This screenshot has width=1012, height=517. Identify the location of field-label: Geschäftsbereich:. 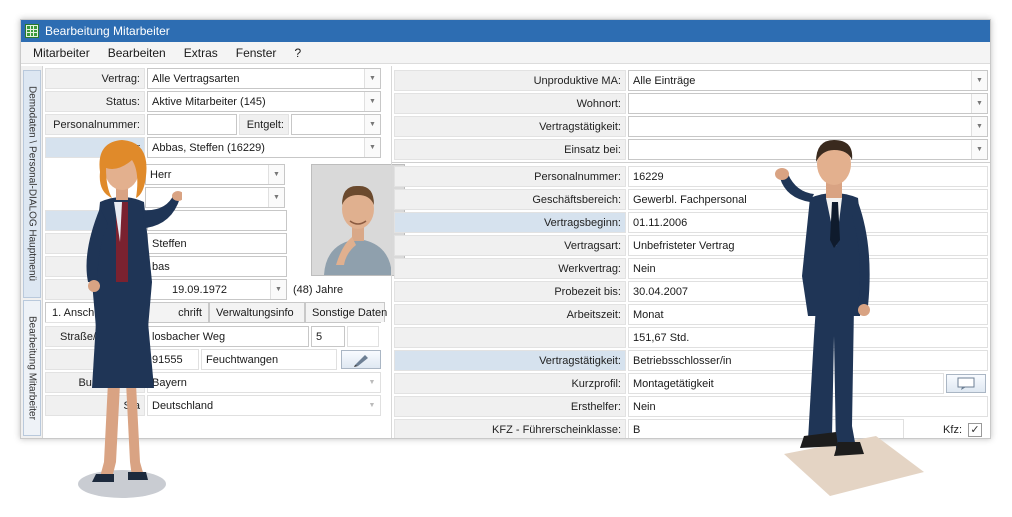
(510, 199).